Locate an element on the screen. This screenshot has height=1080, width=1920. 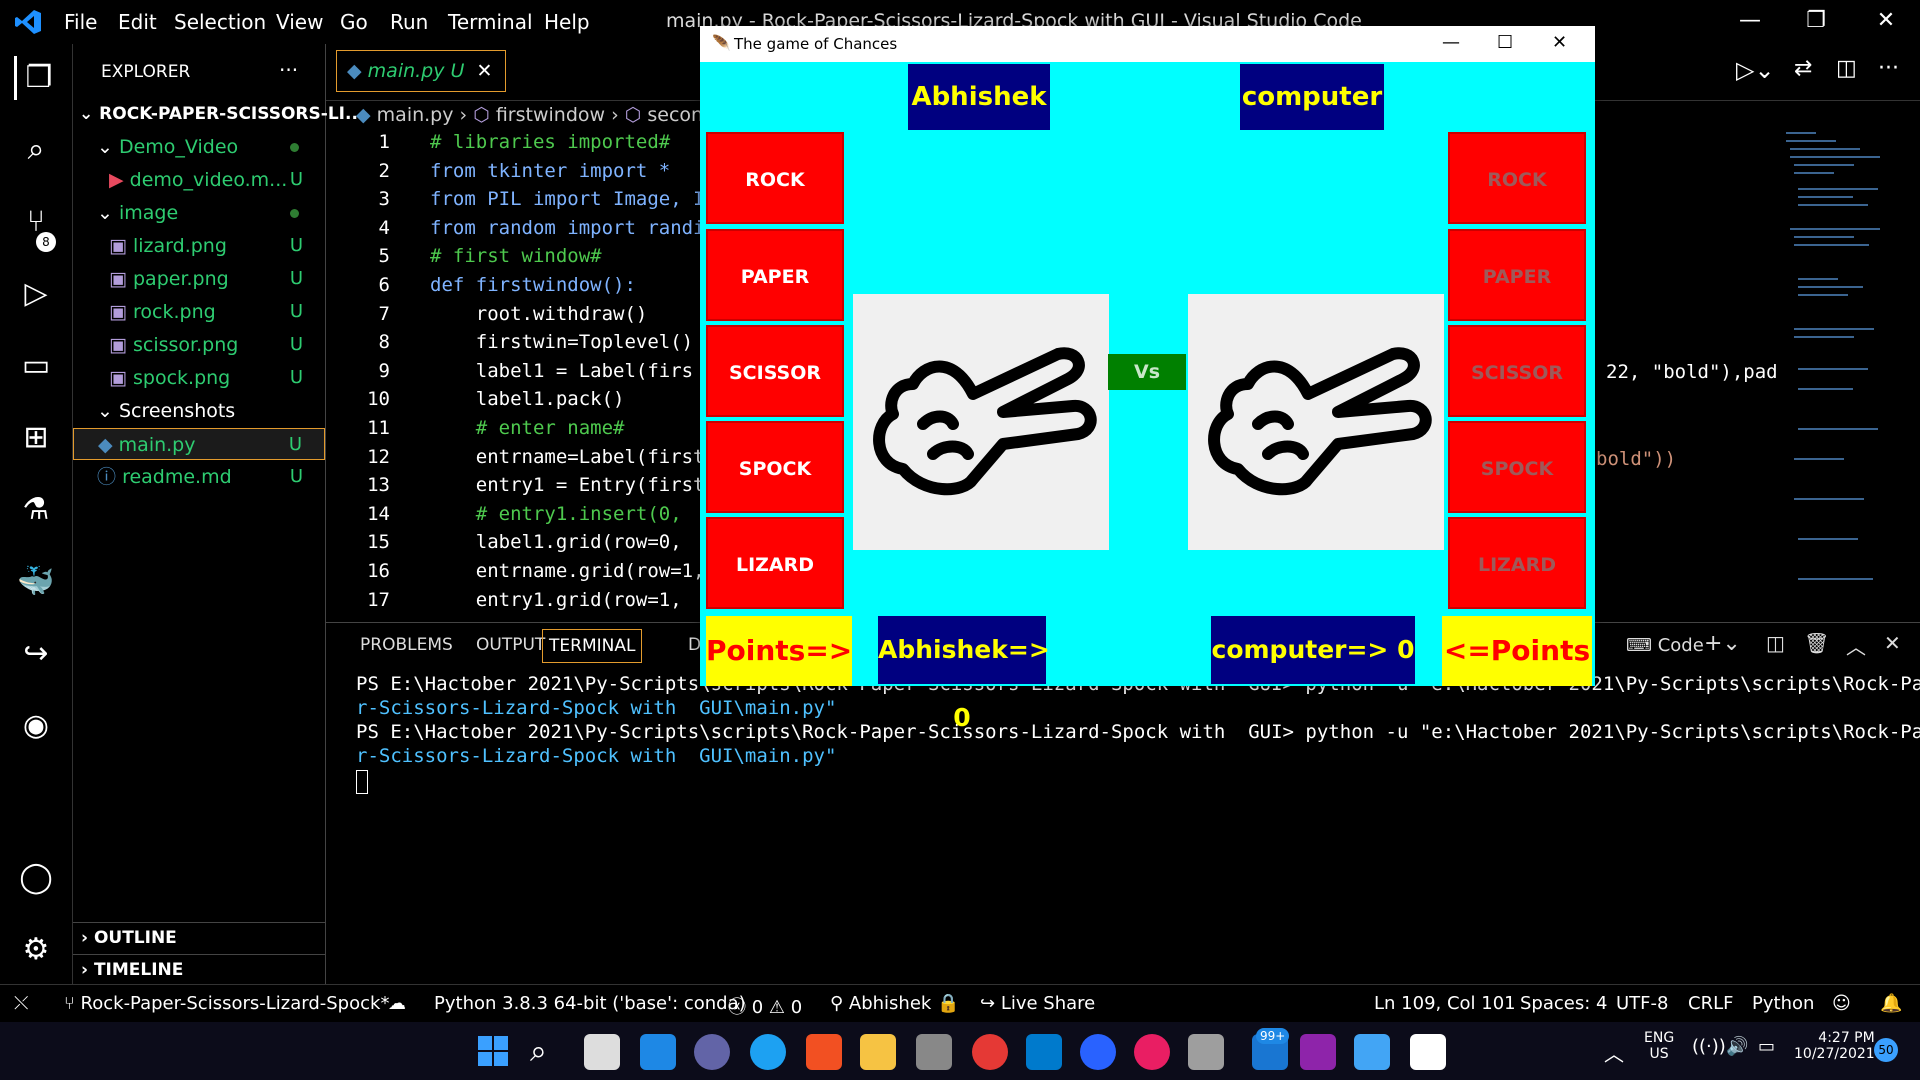
file-explorer-icon is located at coordinates (878, 1052).